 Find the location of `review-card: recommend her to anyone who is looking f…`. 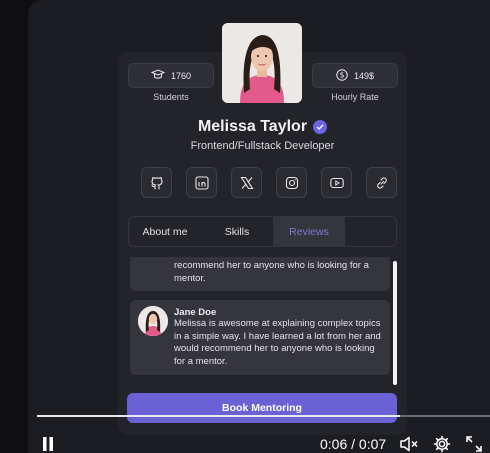

review-card: recommend her to anyone who is looking f… is located at coordinates (260, 274).